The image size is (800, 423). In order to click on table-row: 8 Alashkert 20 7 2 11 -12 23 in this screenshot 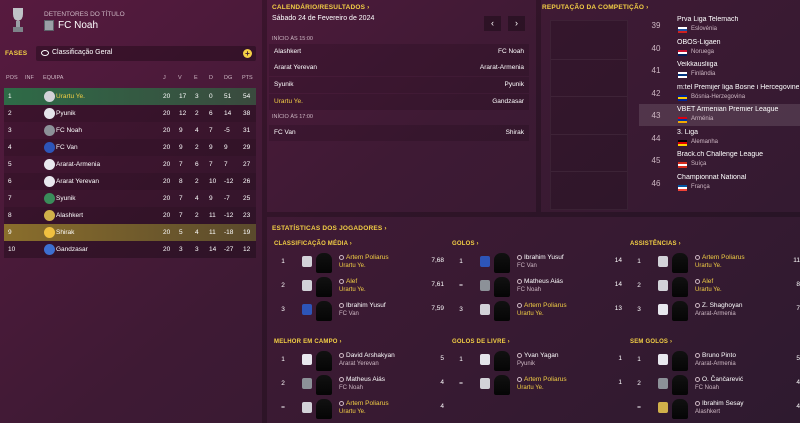, I will do `click(130, 215)`.